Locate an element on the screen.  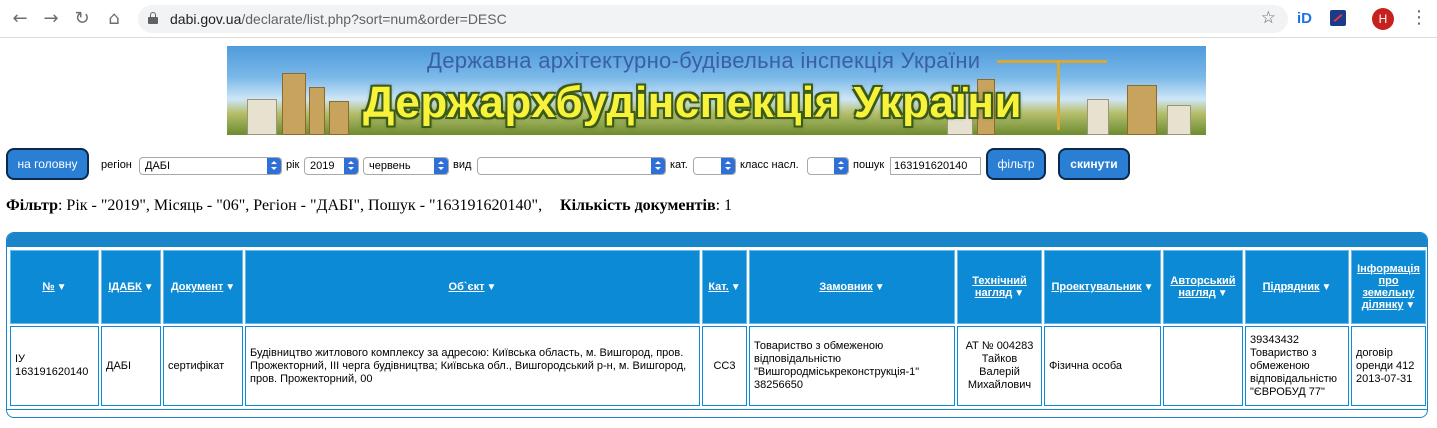
column-header-land-info: Інформація про земельну ділянку ▼ is located at coordinates (1388, 287).